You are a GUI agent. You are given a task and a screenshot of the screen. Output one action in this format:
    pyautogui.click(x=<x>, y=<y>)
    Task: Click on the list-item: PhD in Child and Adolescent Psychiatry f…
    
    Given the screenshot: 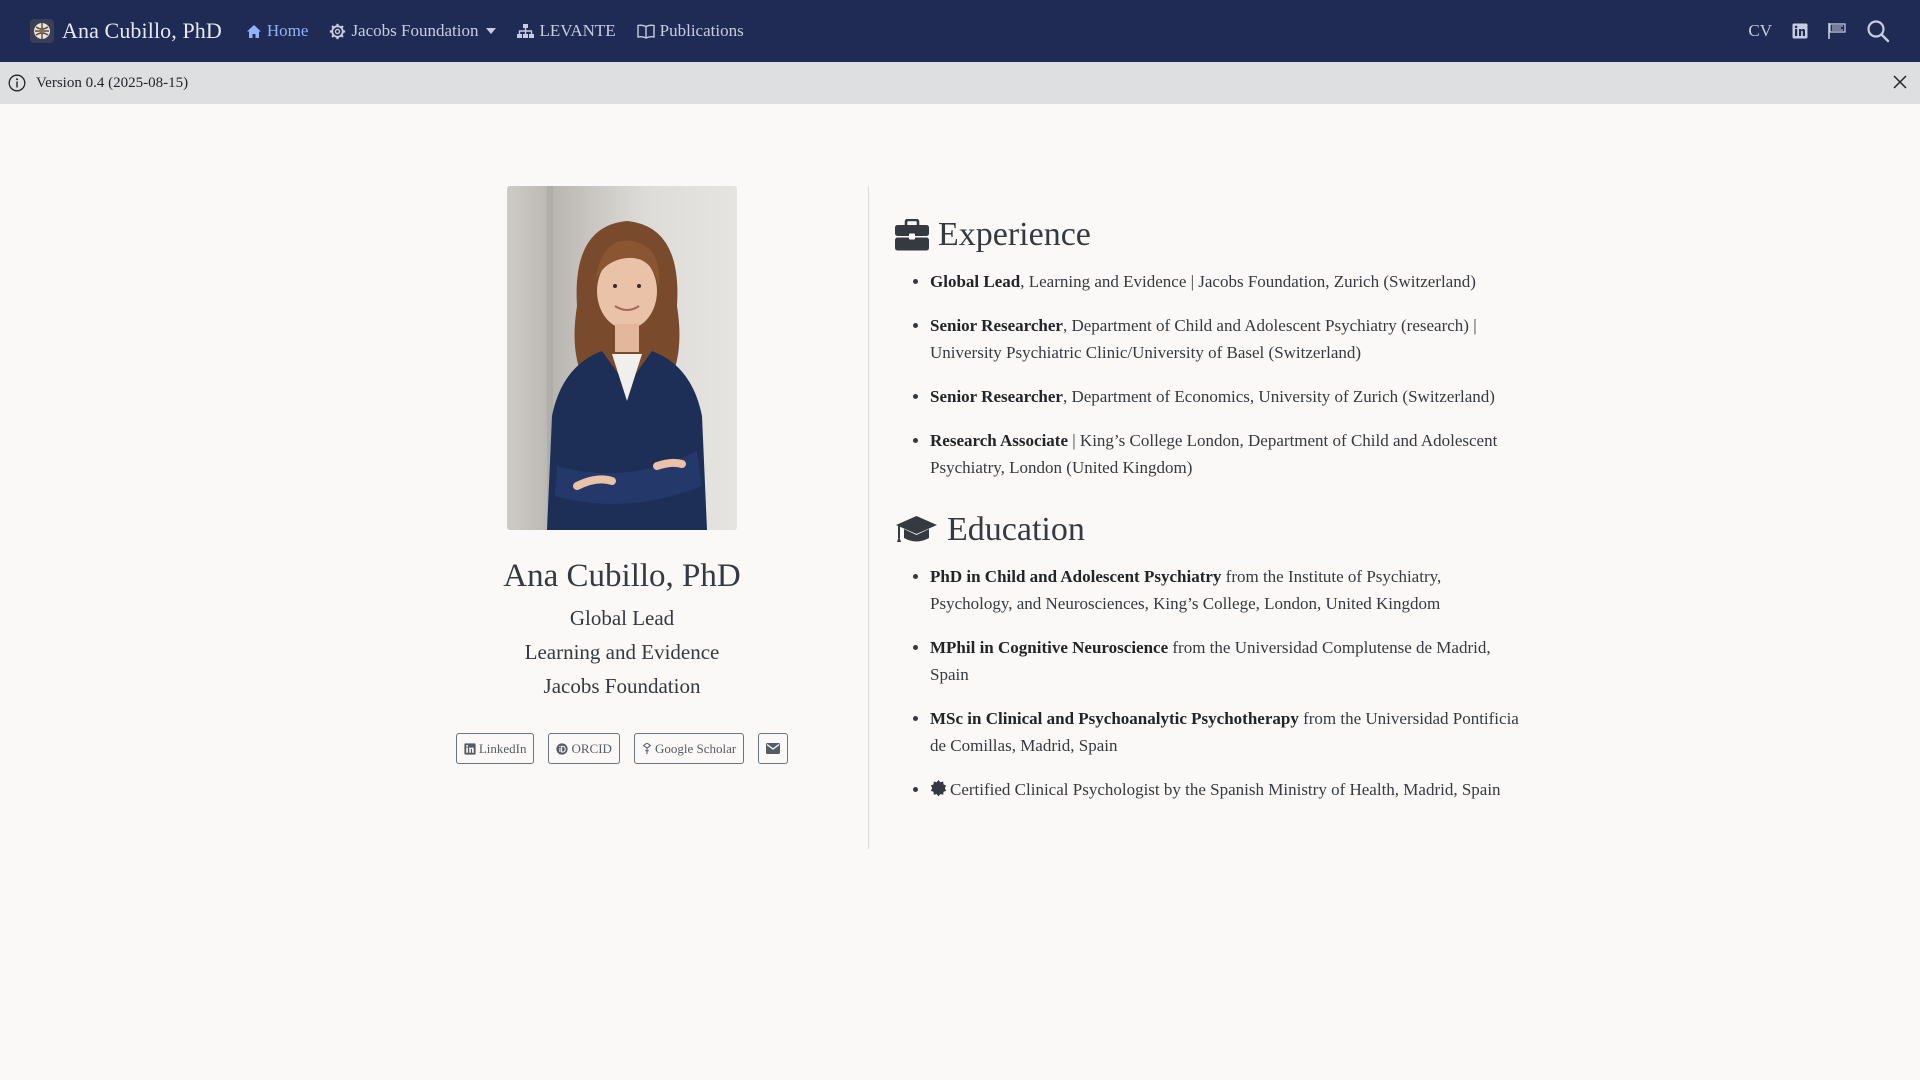 What is the action you would take?
    pyautogui.click(x=1227, y=590)
    